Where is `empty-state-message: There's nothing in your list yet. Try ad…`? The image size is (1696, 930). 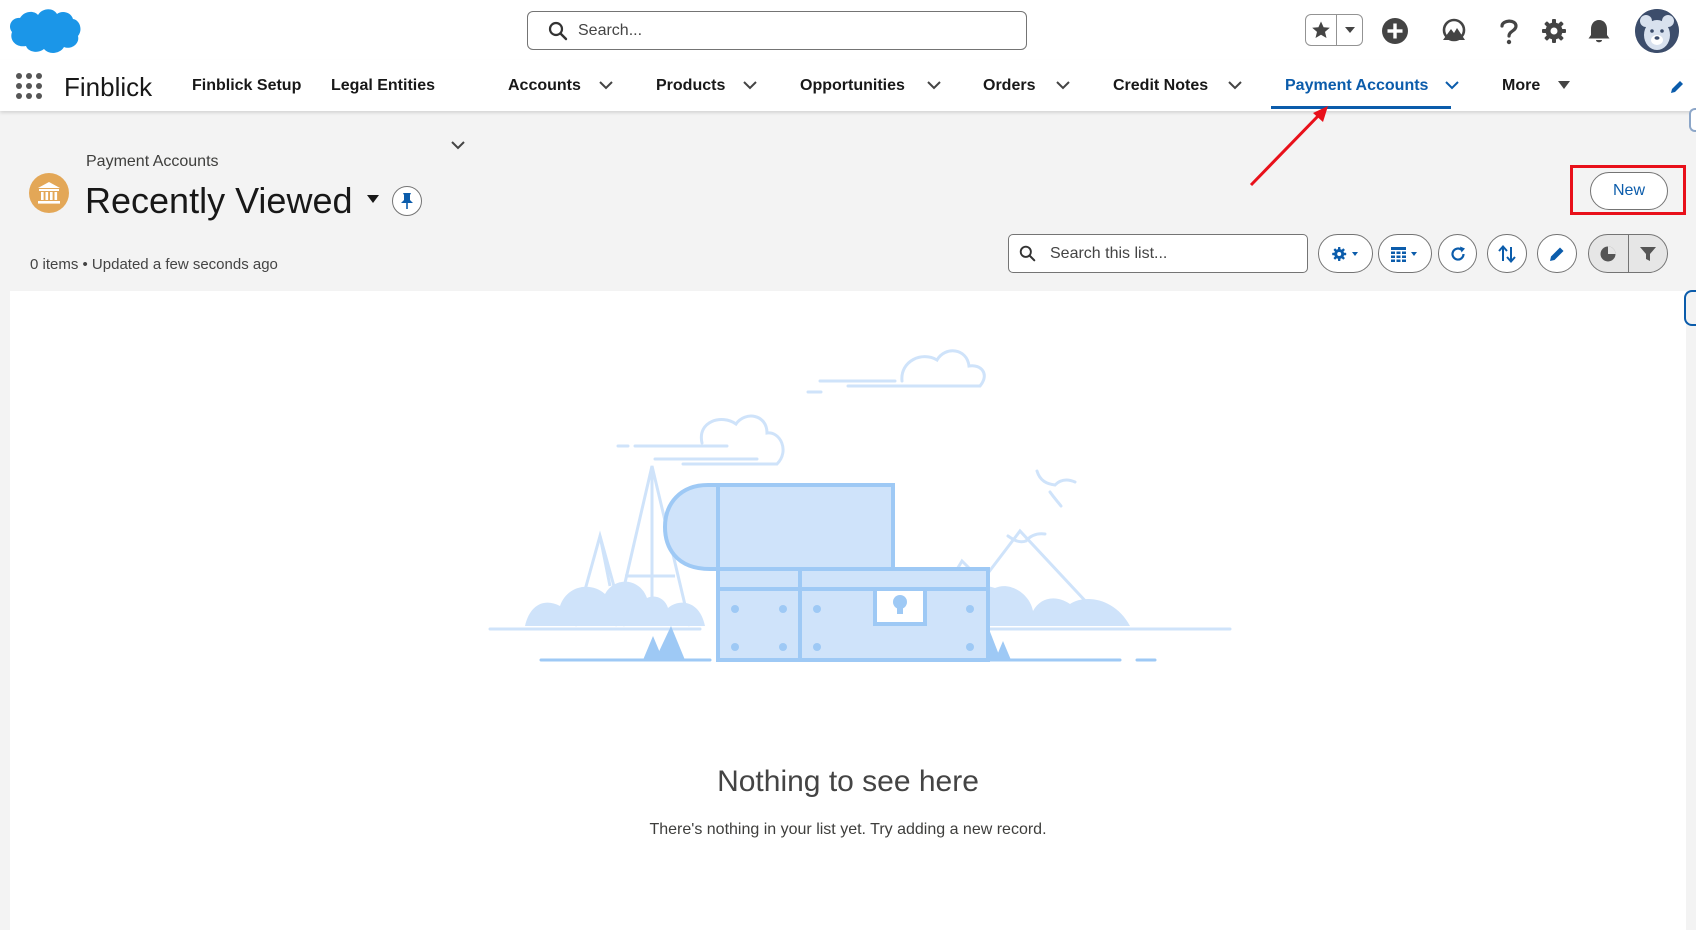 empty-state-message: There's nothing in your list yet. Try ad… is located at coordinates (848, 829).